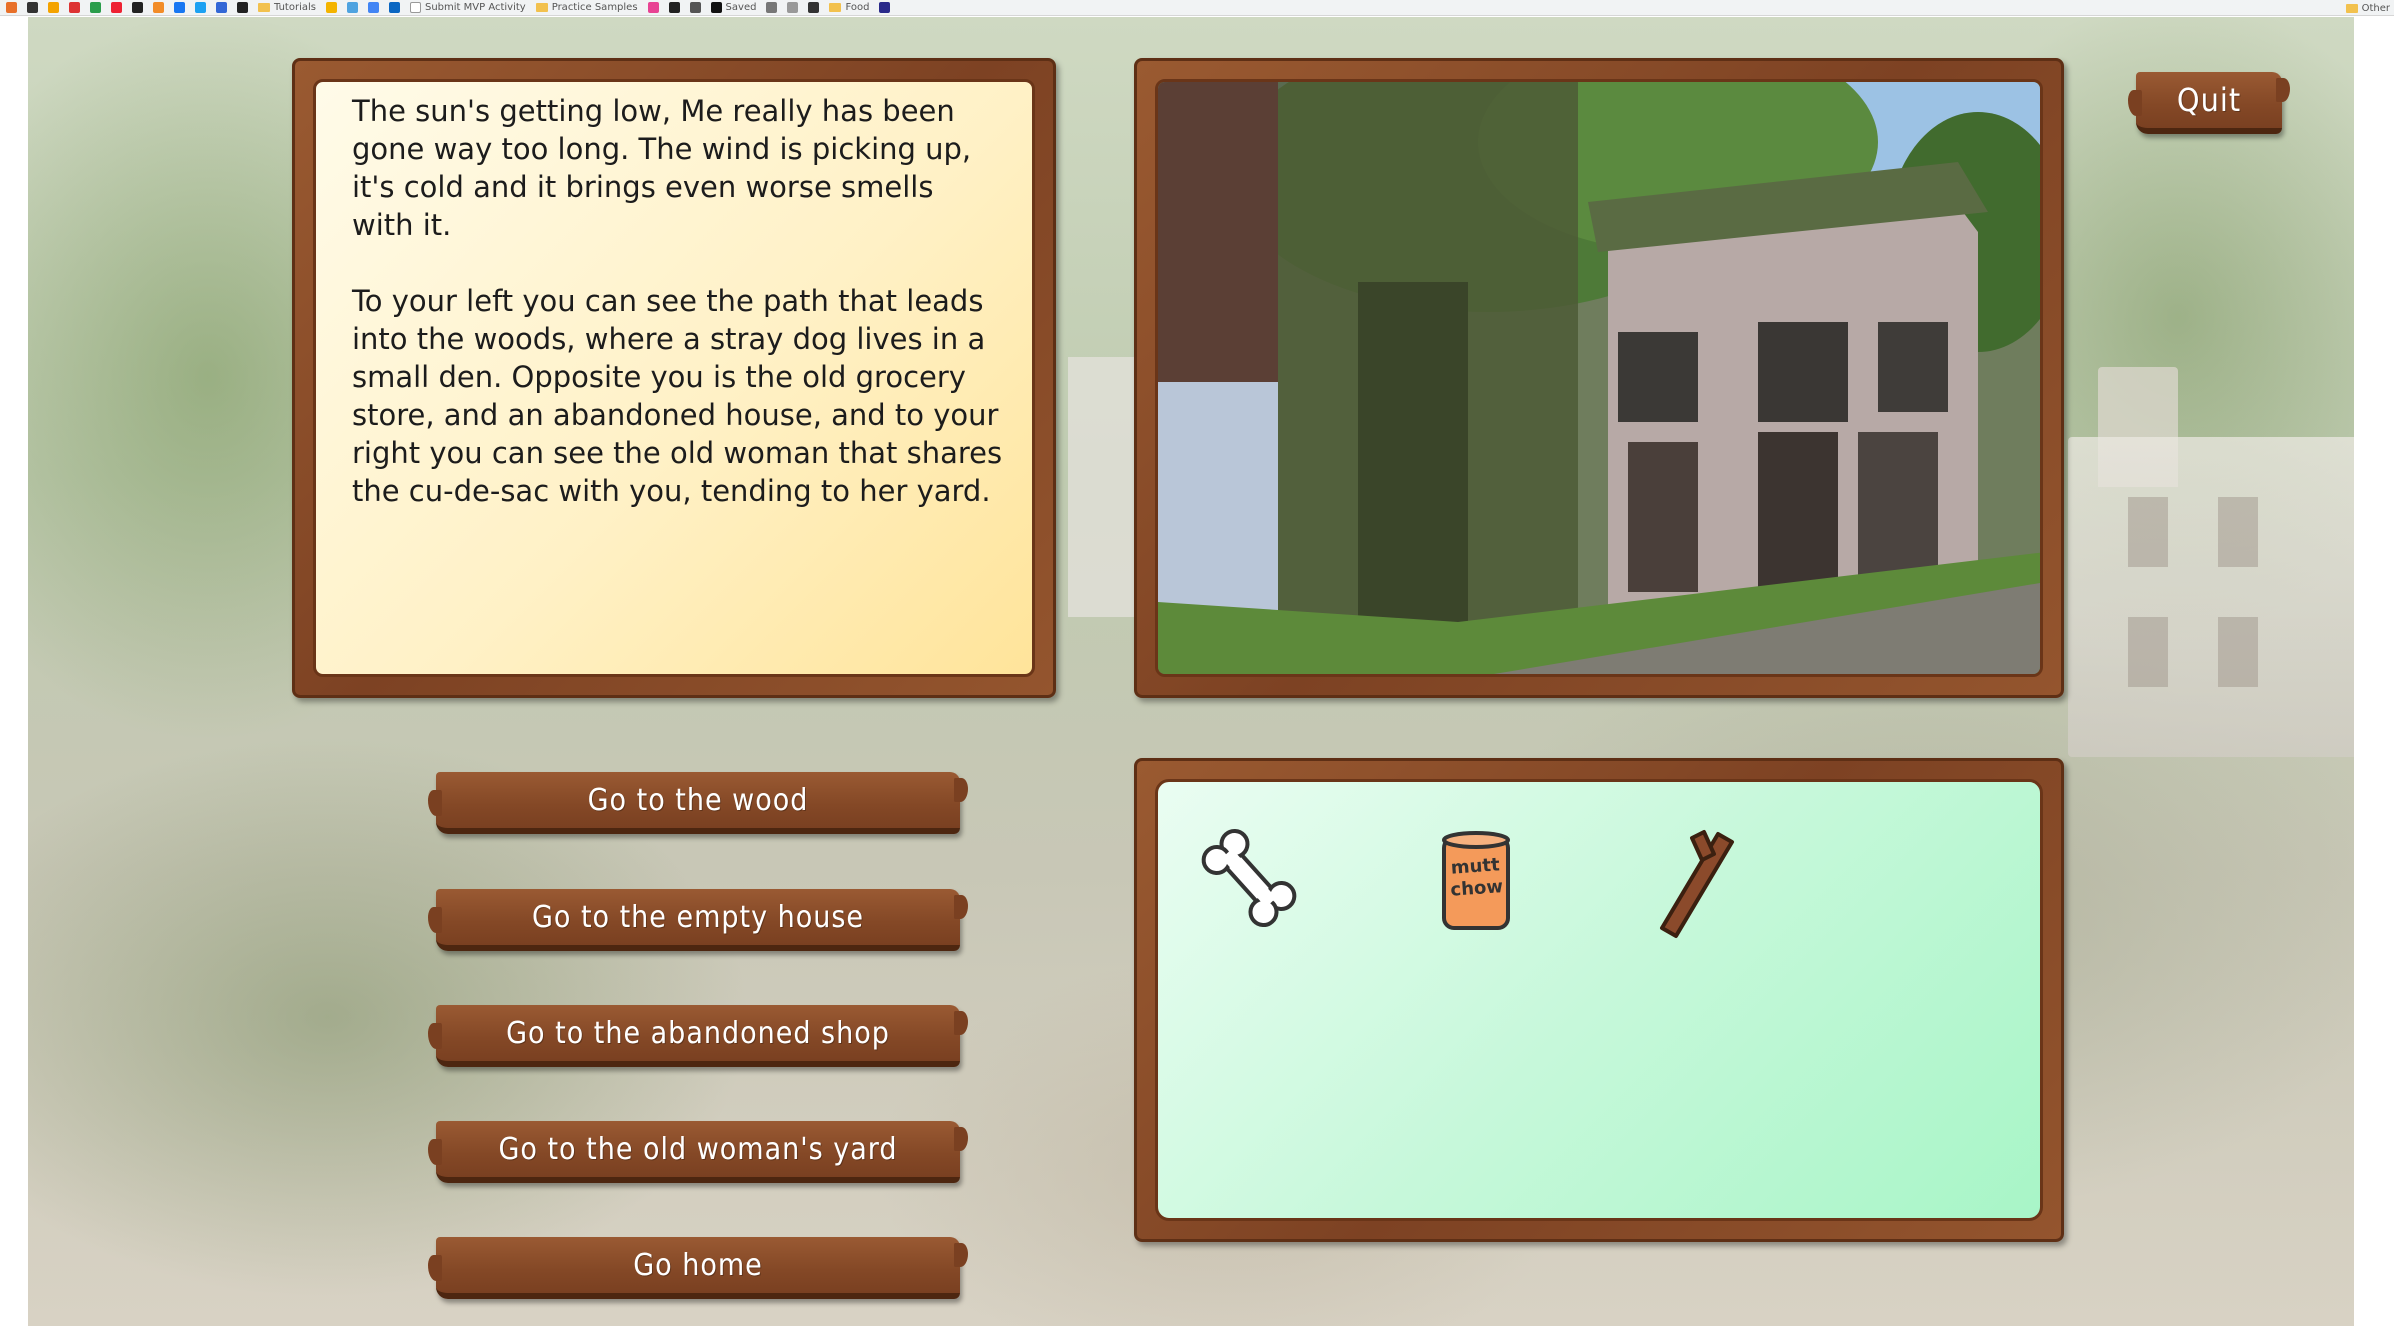 This screenshot has height=1326, width=2394. I want to click on mutt-chow-can-icon: mutt chow, so click(1476, 882).